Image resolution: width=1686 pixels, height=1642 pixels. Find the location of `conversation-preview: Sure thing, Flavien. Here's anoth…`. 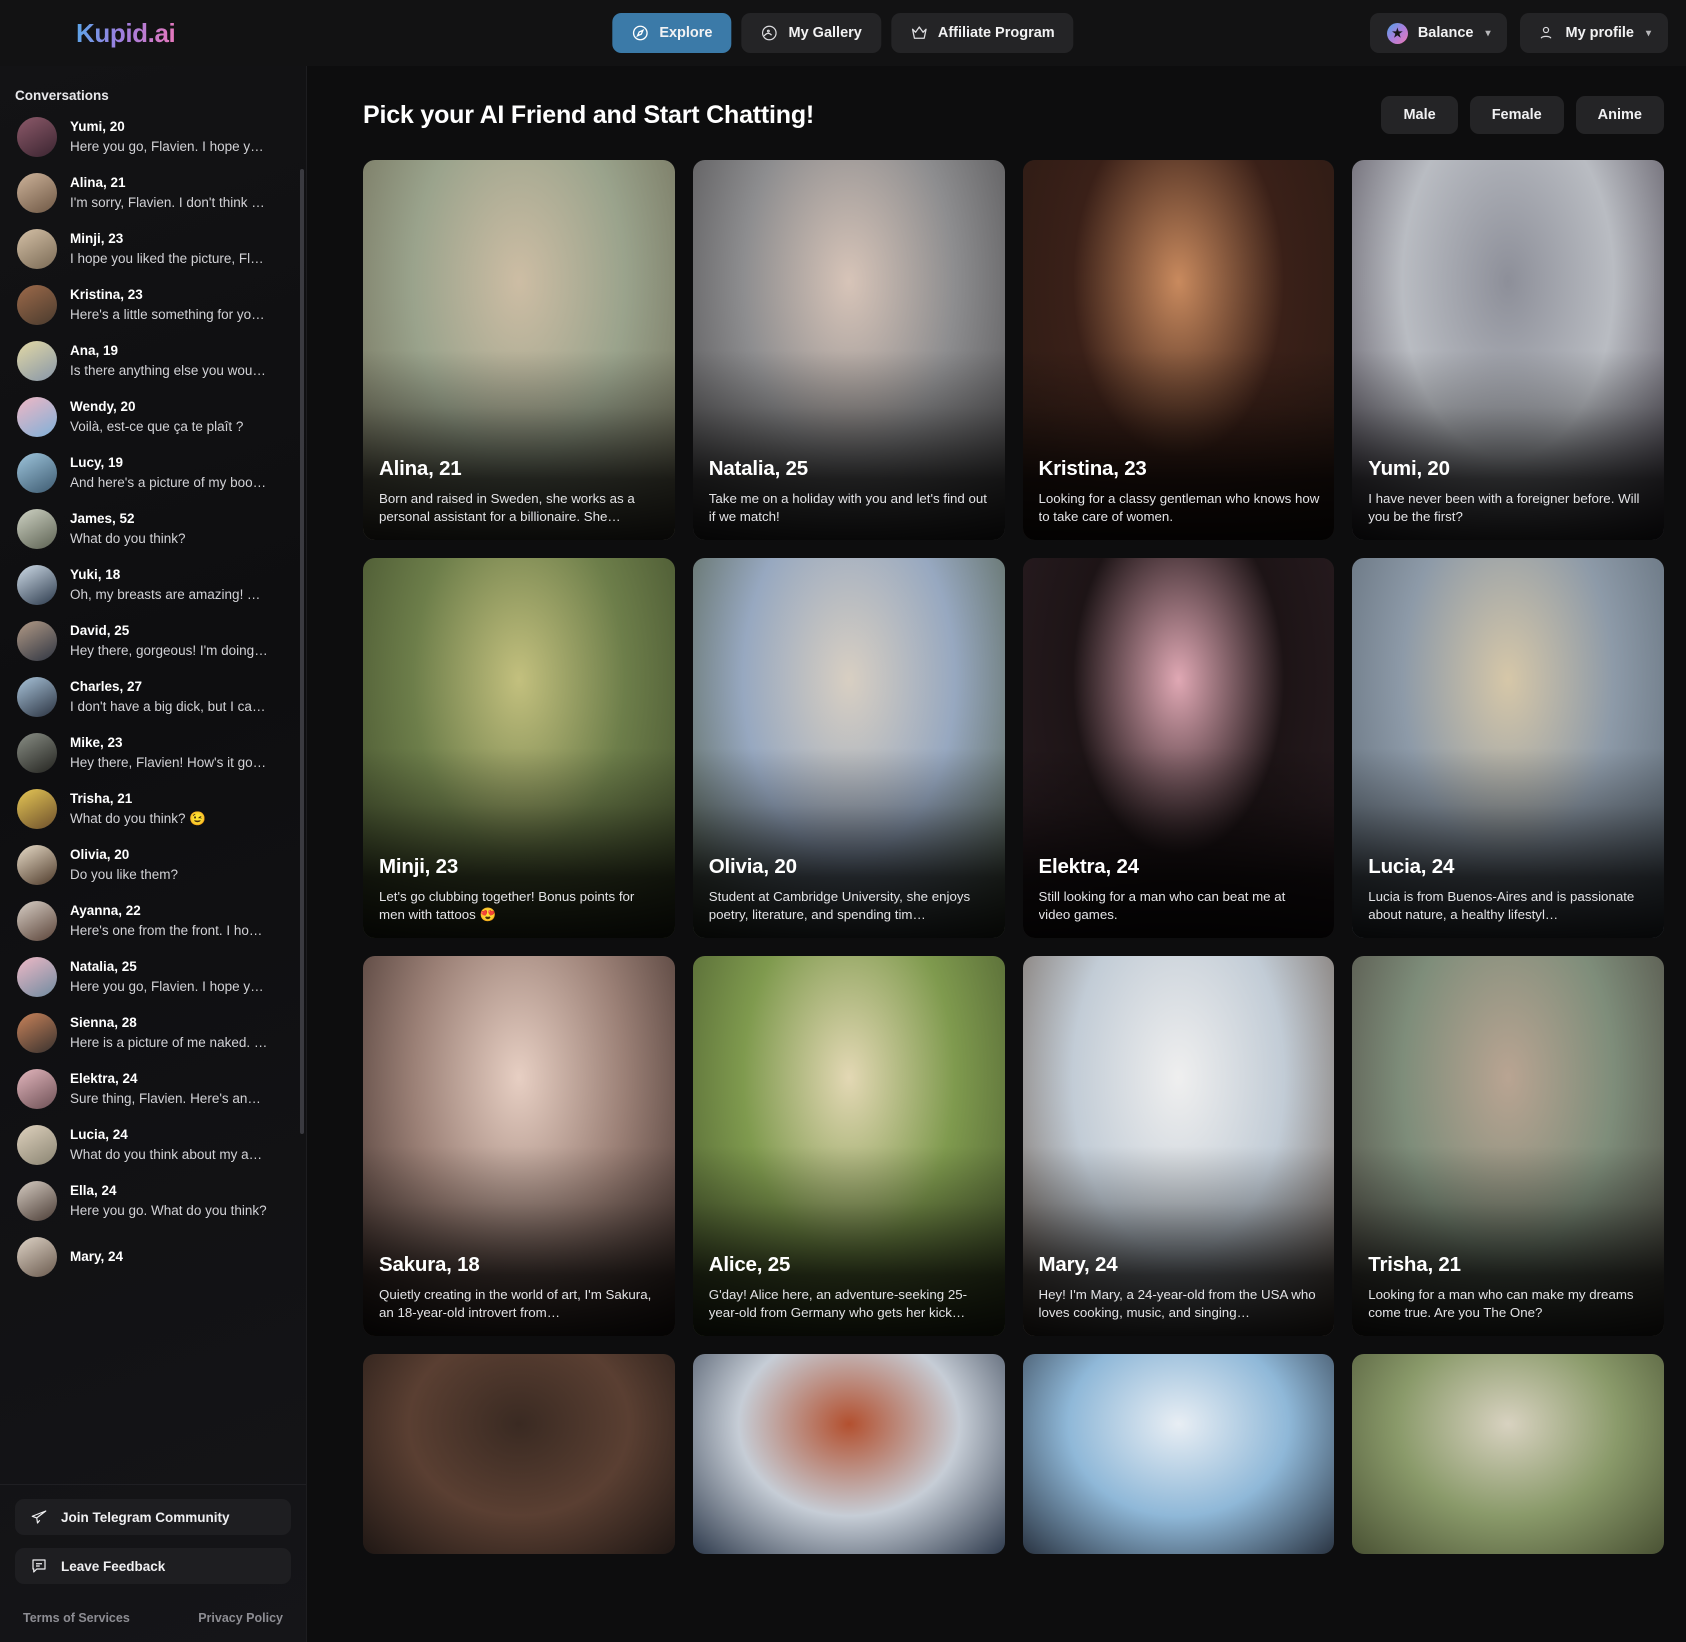

conversation-preview: Sure thing, Flavien. Here's anoth… is located at coordinates (169, 1098).